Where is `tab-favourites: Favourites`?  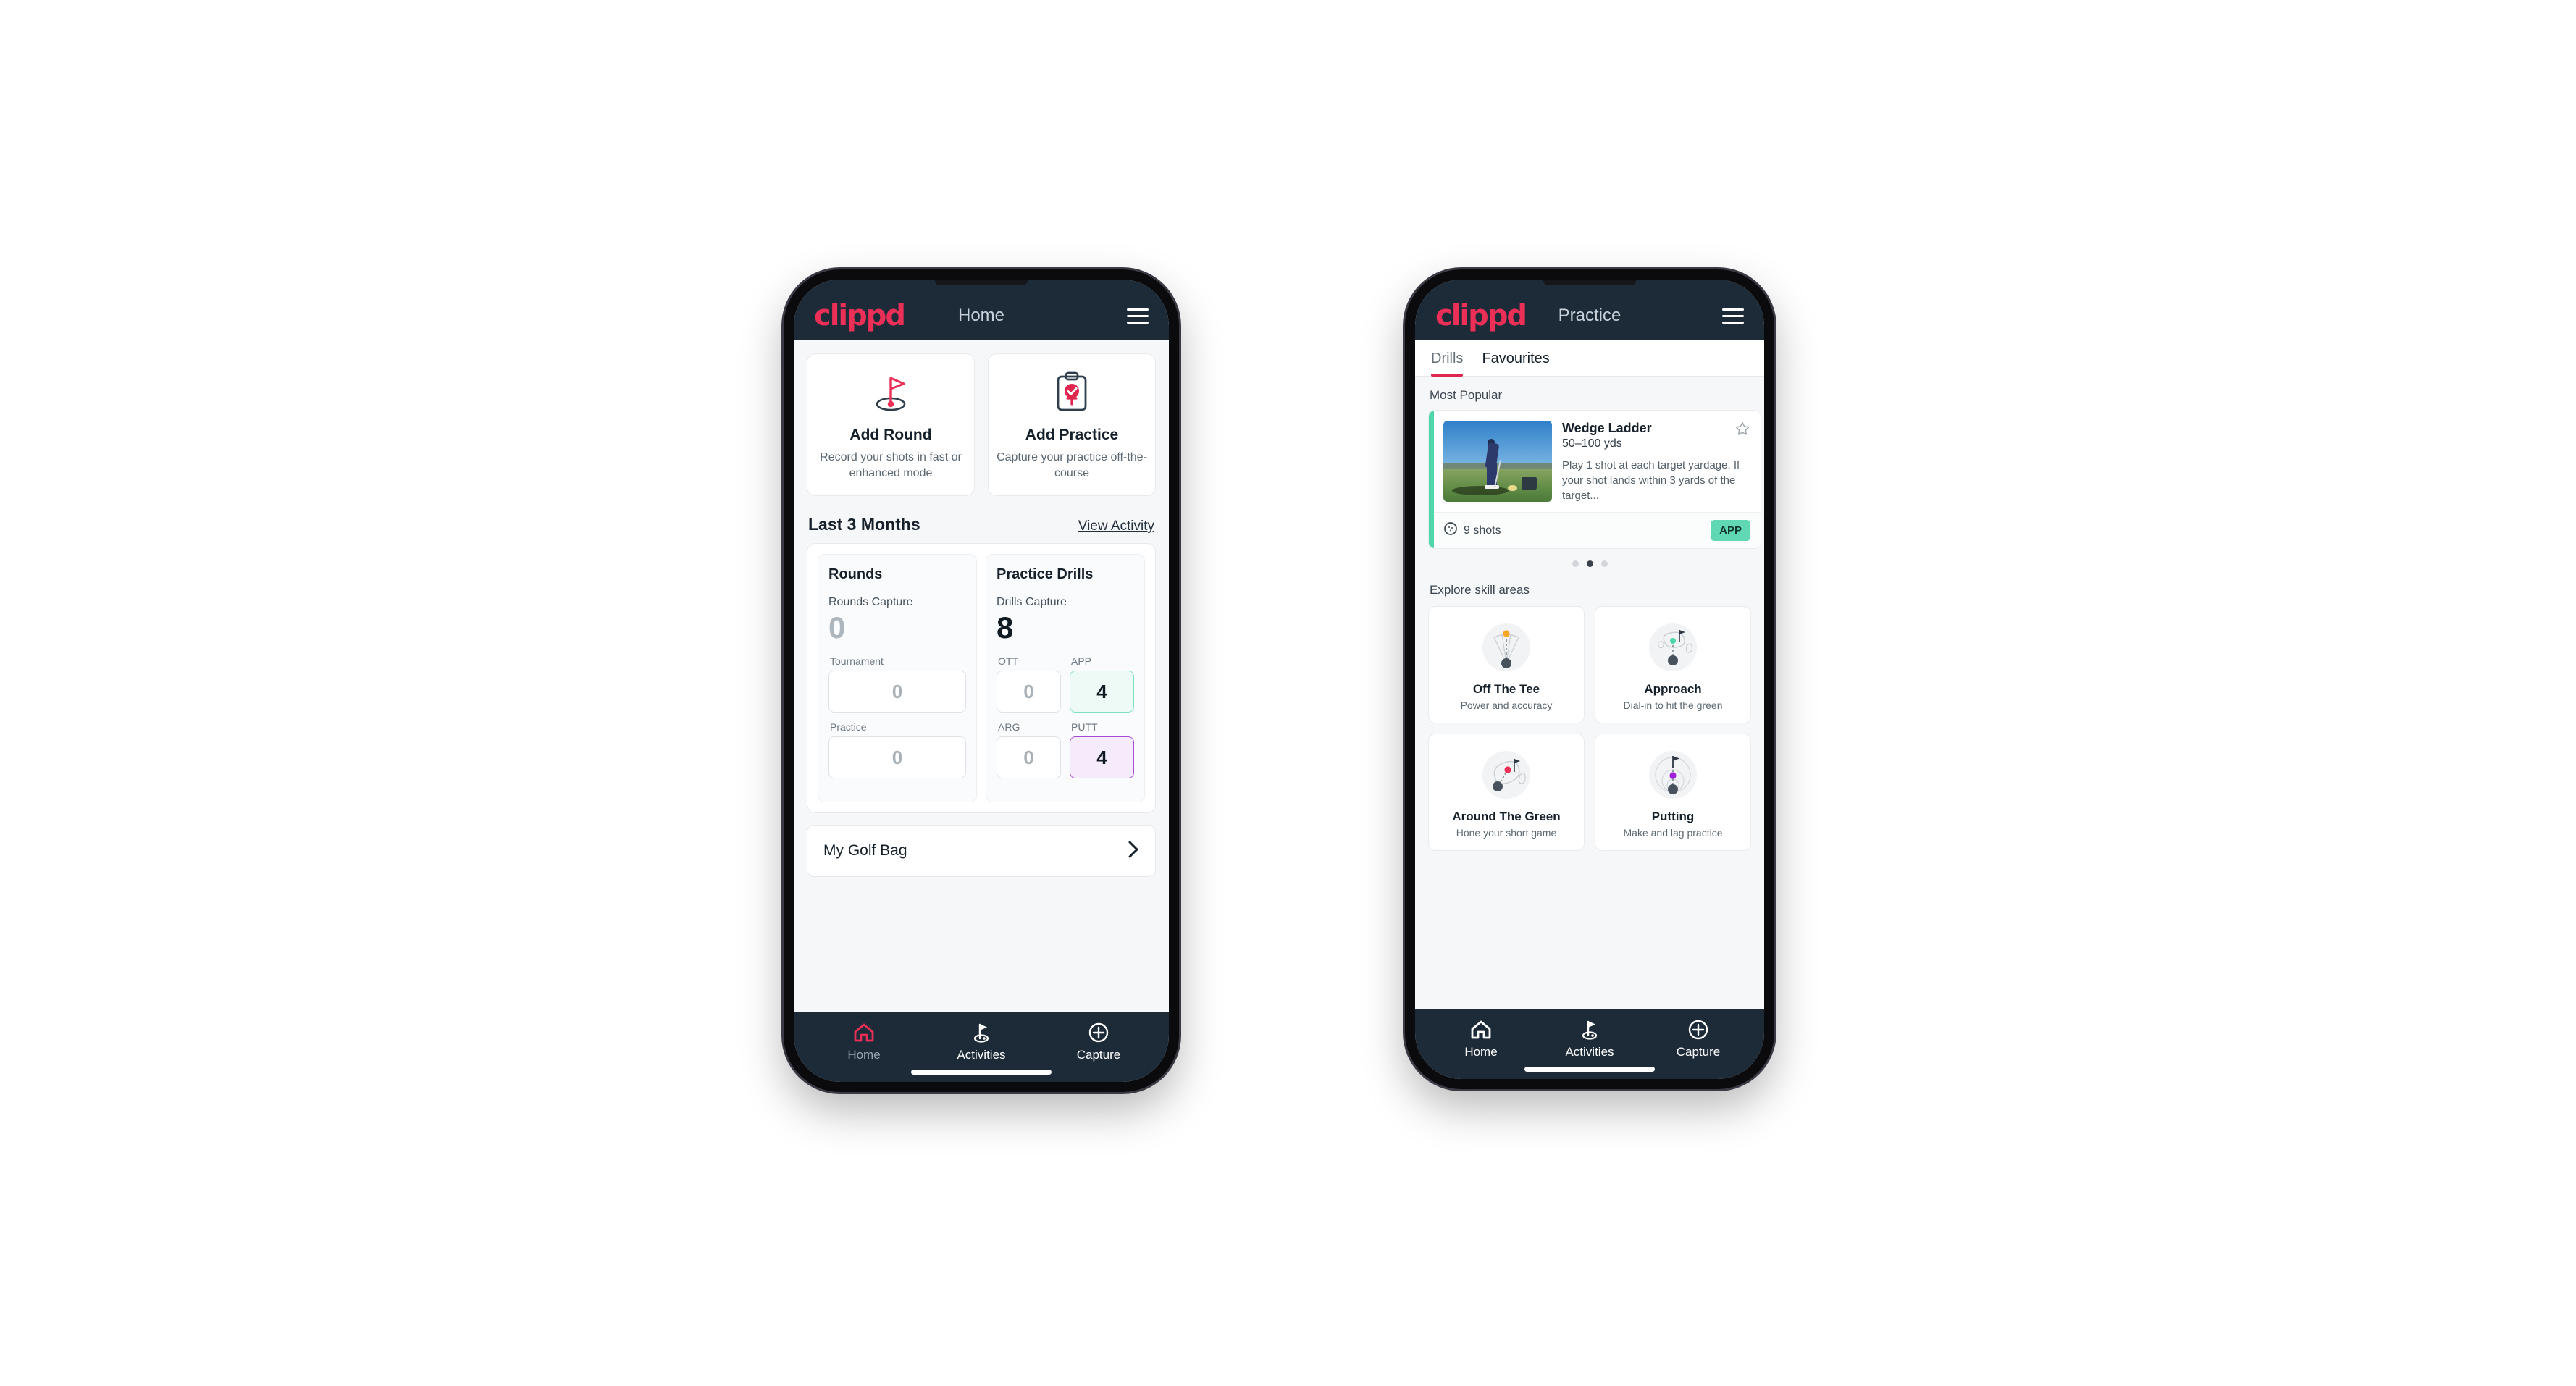
tab-favourites: Favourites is located at coordinates (1515, 363).